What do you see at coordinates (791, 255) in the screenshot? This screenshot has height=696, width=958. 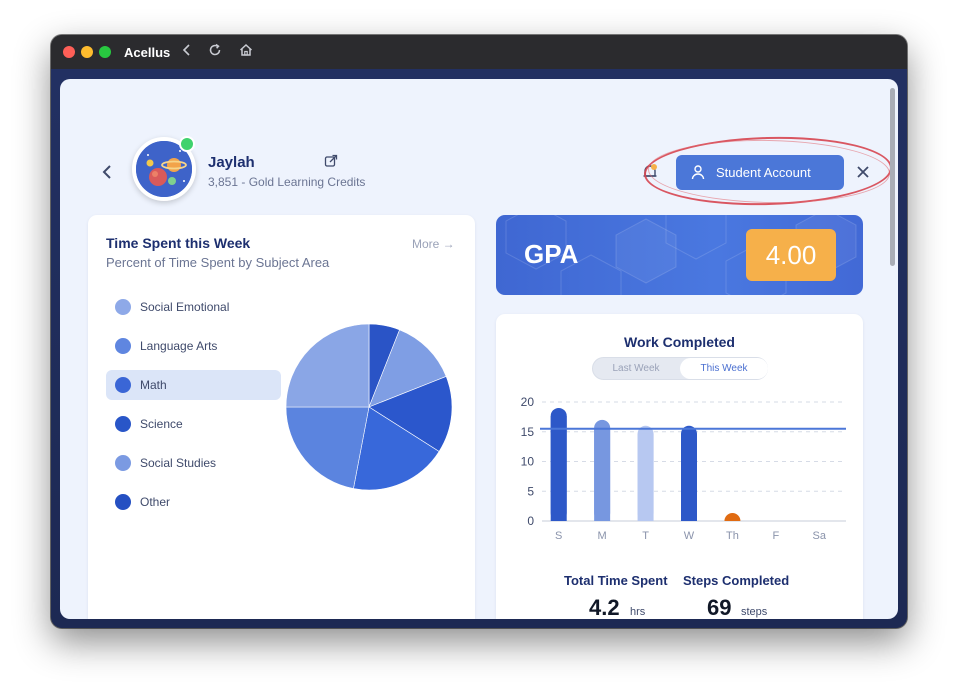 I see `gpa-value: 4.00` at bounding box center [791, 255].